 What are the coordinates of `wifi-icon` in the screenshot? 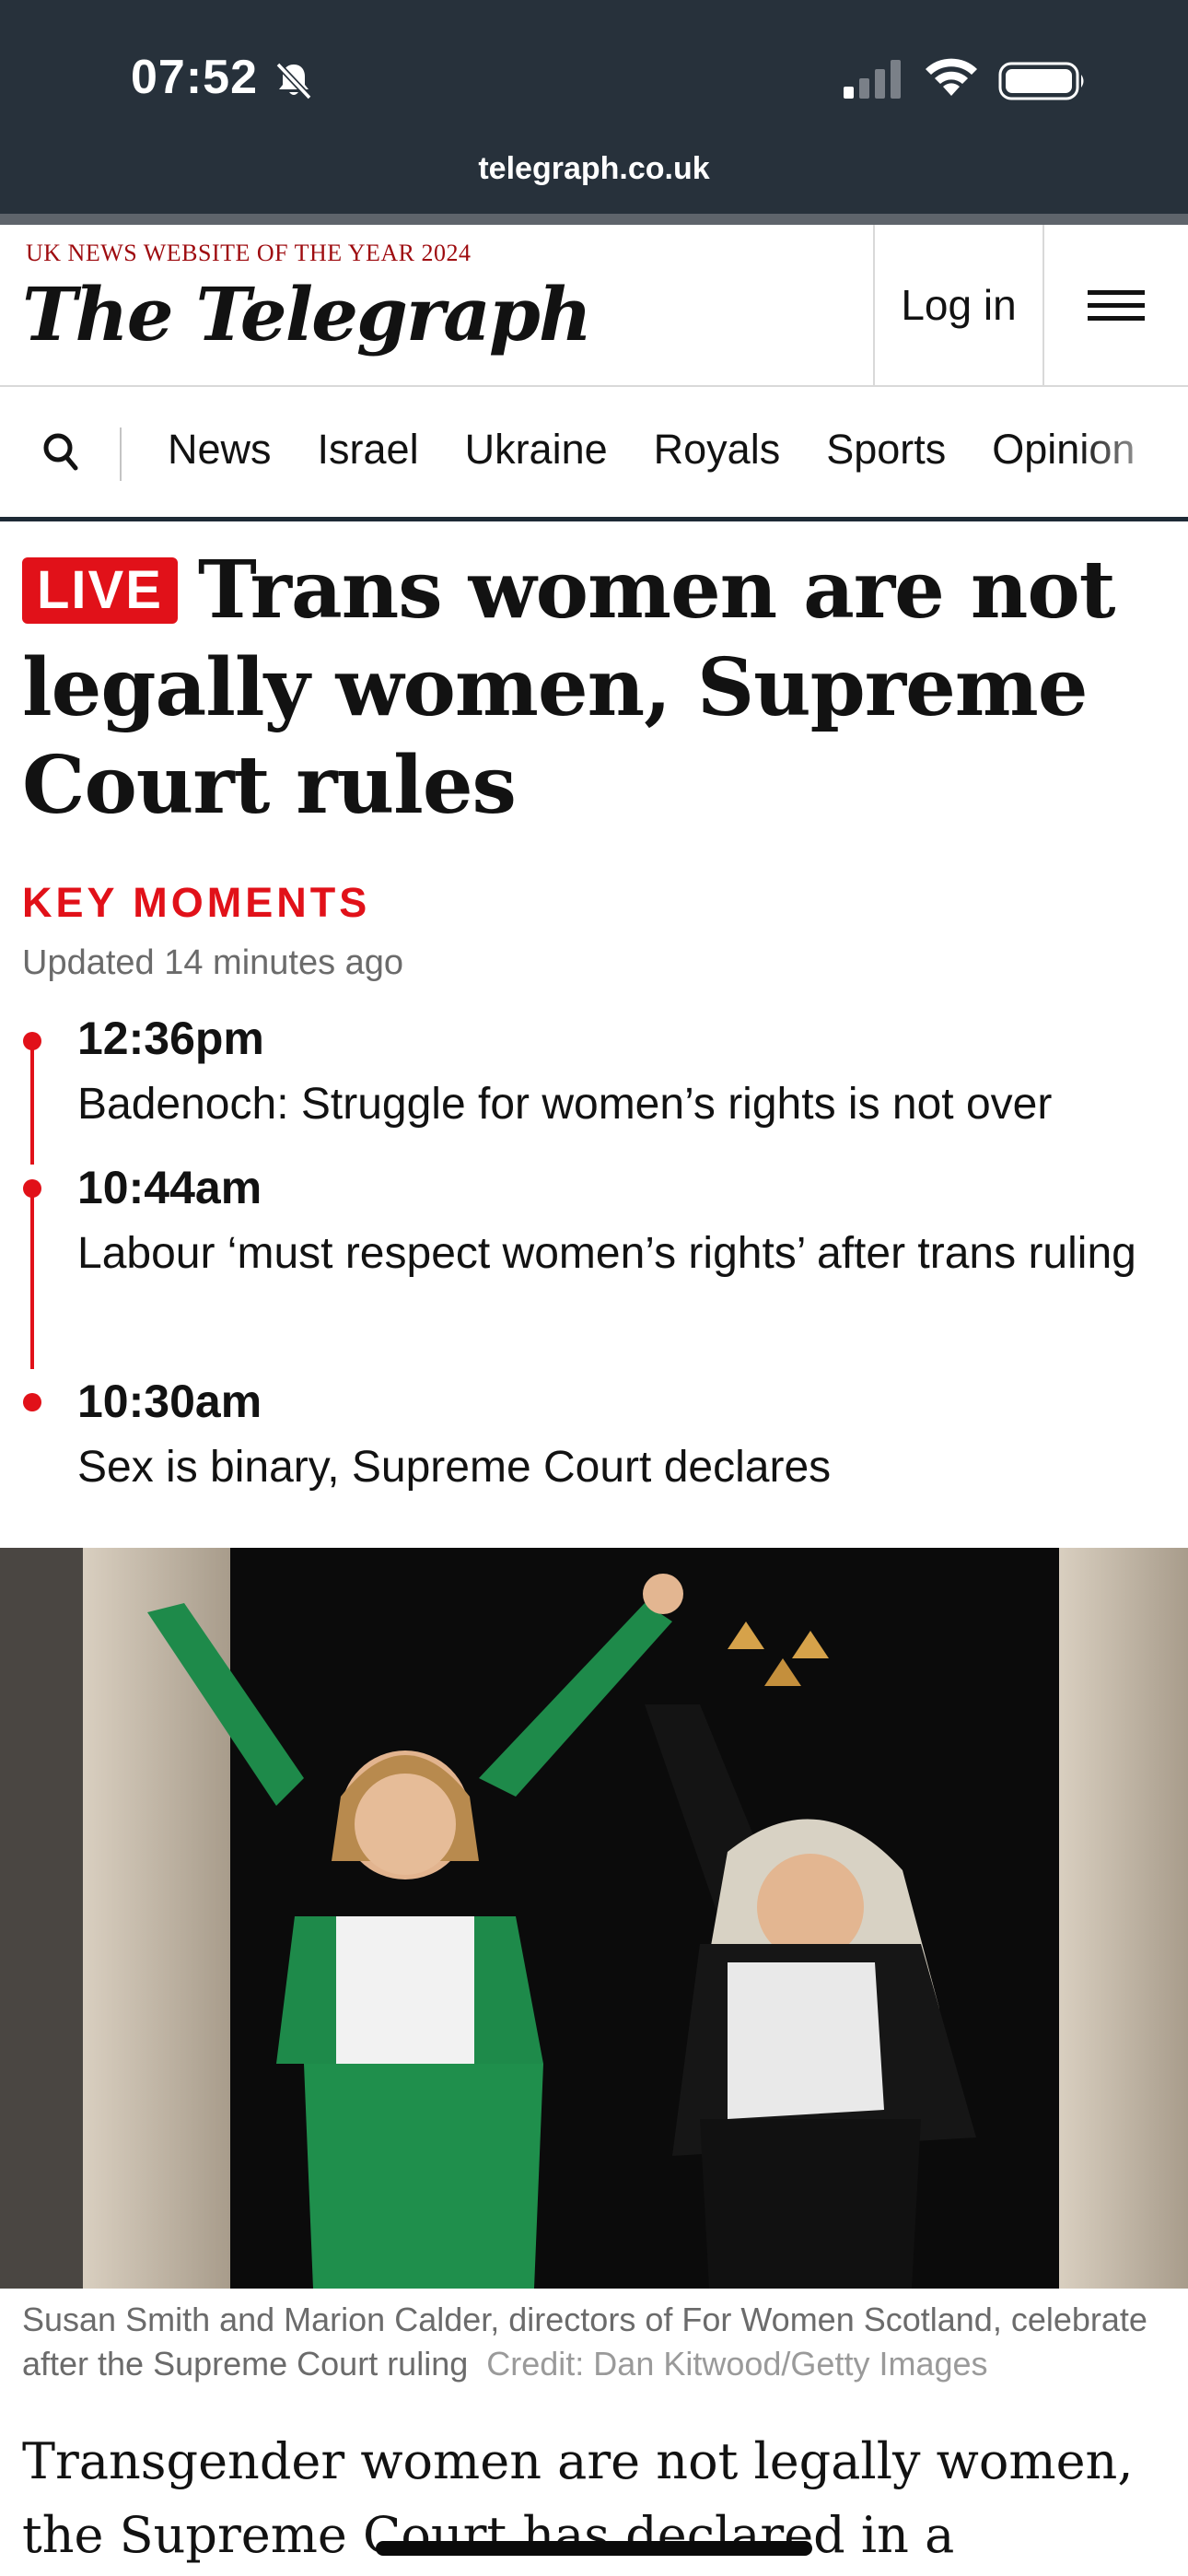 It's located at (951, 77).